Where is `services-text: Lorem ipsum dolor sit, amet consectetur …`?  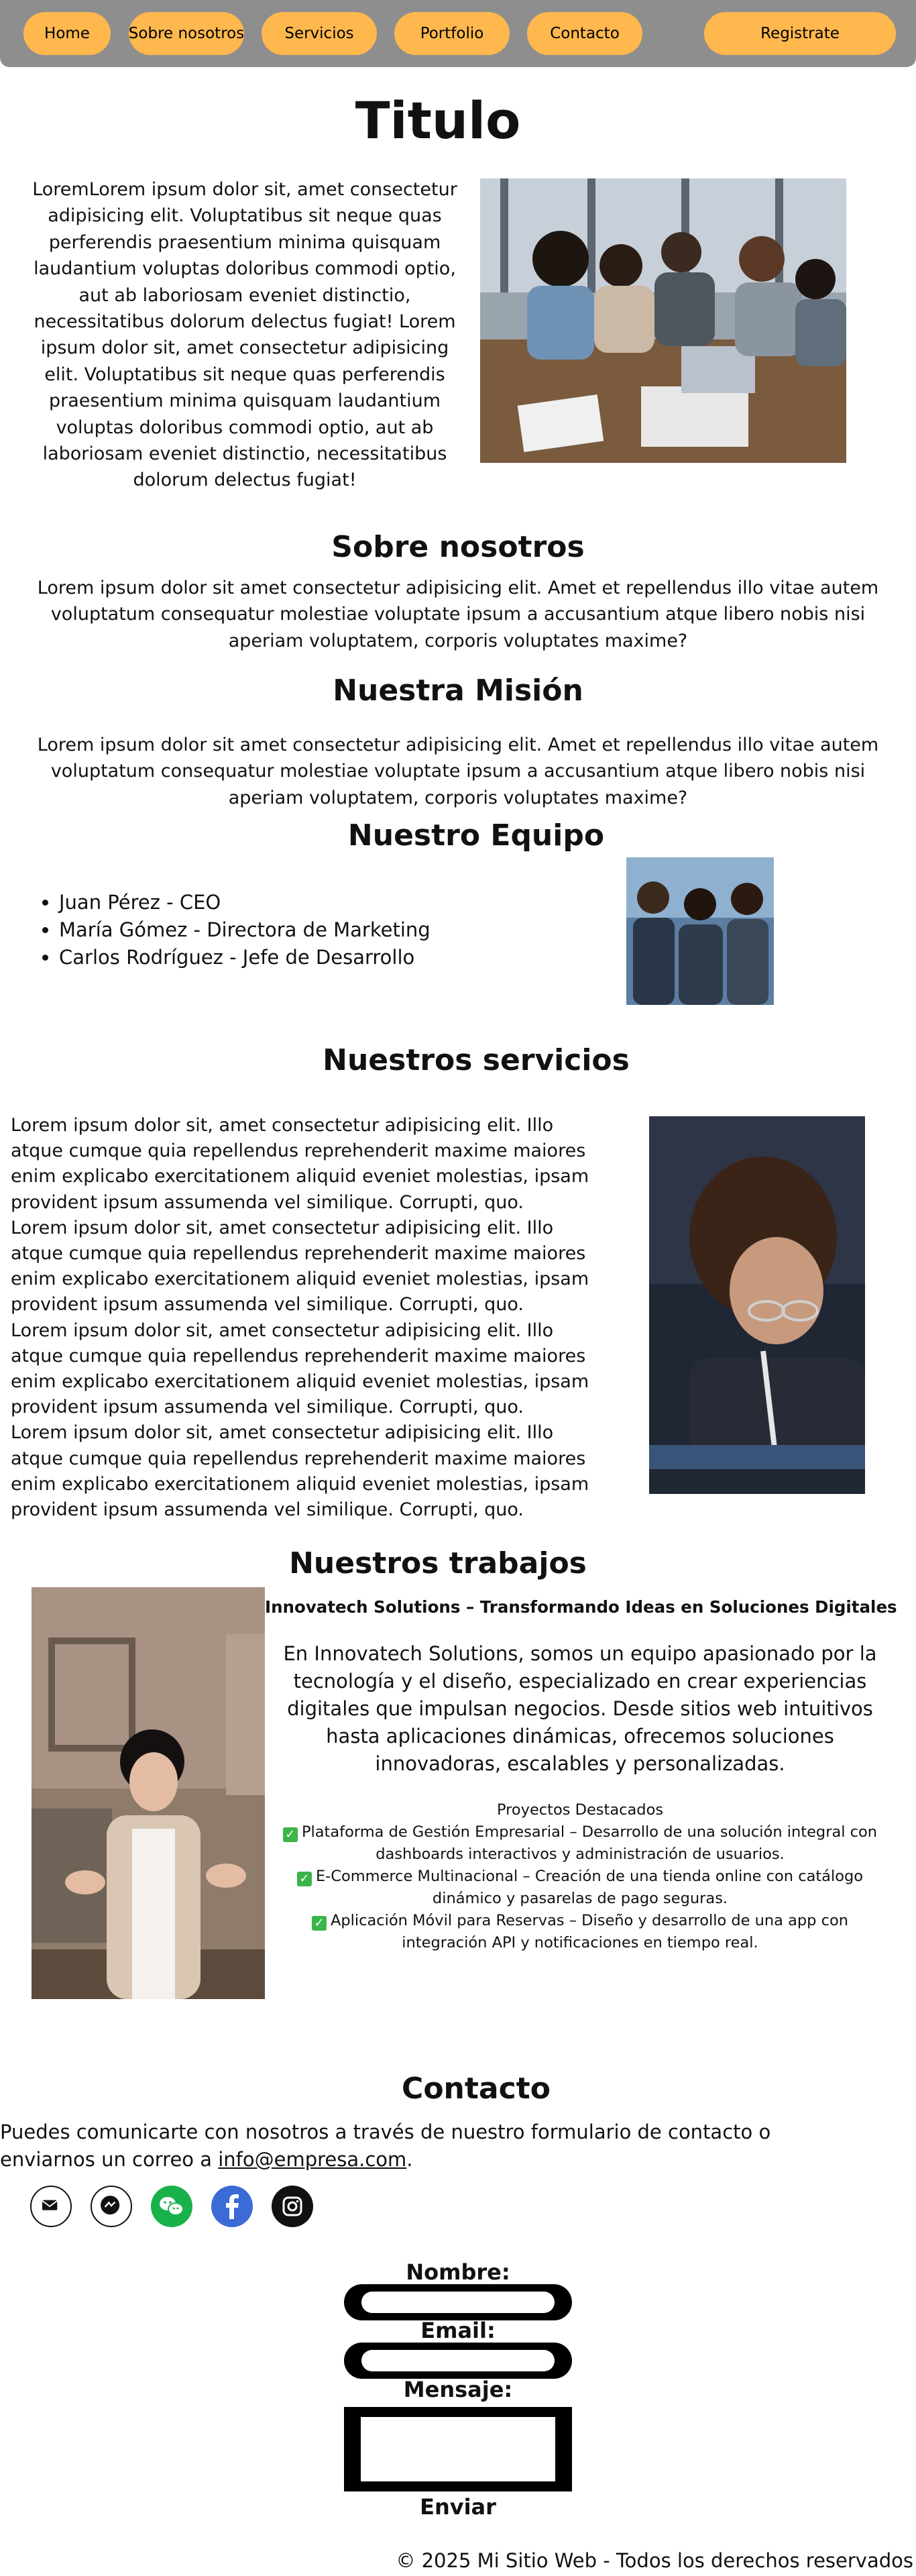
services-text: Lorem ipsum dolor sit, amet consectetur … is located at coordinates (306, 1318).